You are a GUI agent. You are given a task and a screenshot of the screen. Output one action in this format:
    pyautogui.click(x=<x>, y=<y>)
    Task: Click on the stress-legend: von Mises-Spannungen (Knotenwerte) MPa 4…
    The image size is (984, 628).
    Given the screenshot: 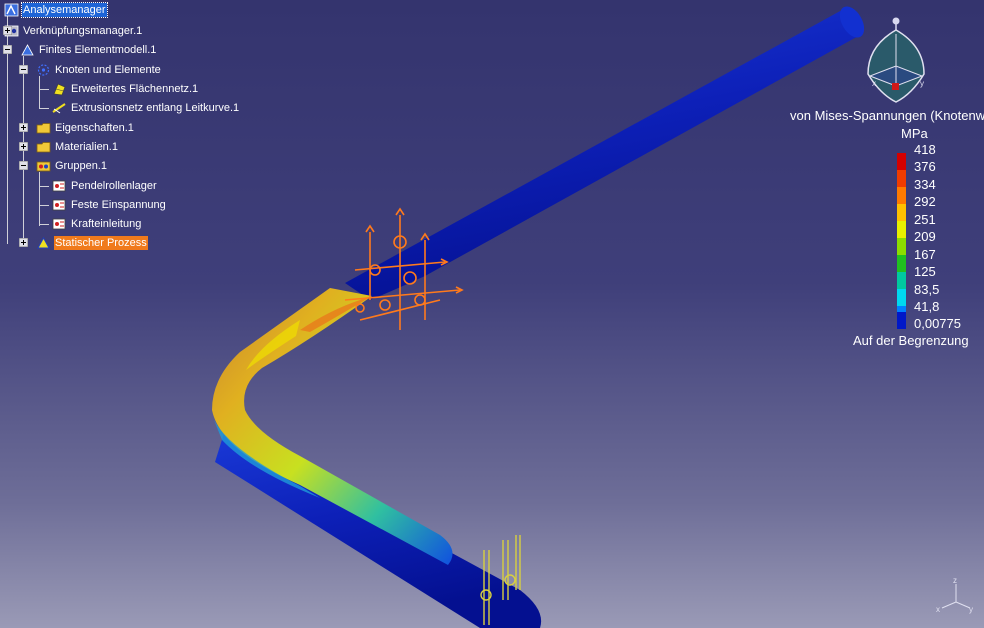 What is the action you would take?
    pyautogui.click(x=886, y=230)
    